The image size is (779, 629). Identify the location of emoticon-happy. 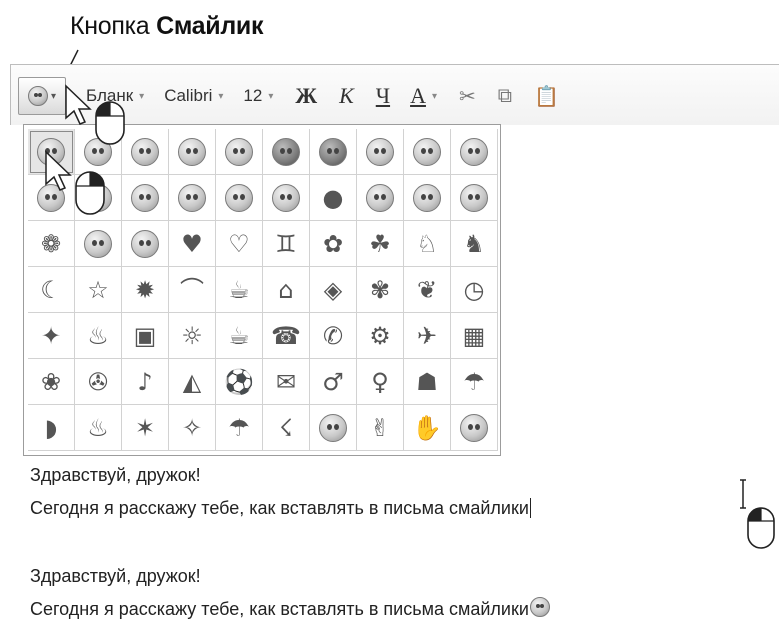
(145, 152).